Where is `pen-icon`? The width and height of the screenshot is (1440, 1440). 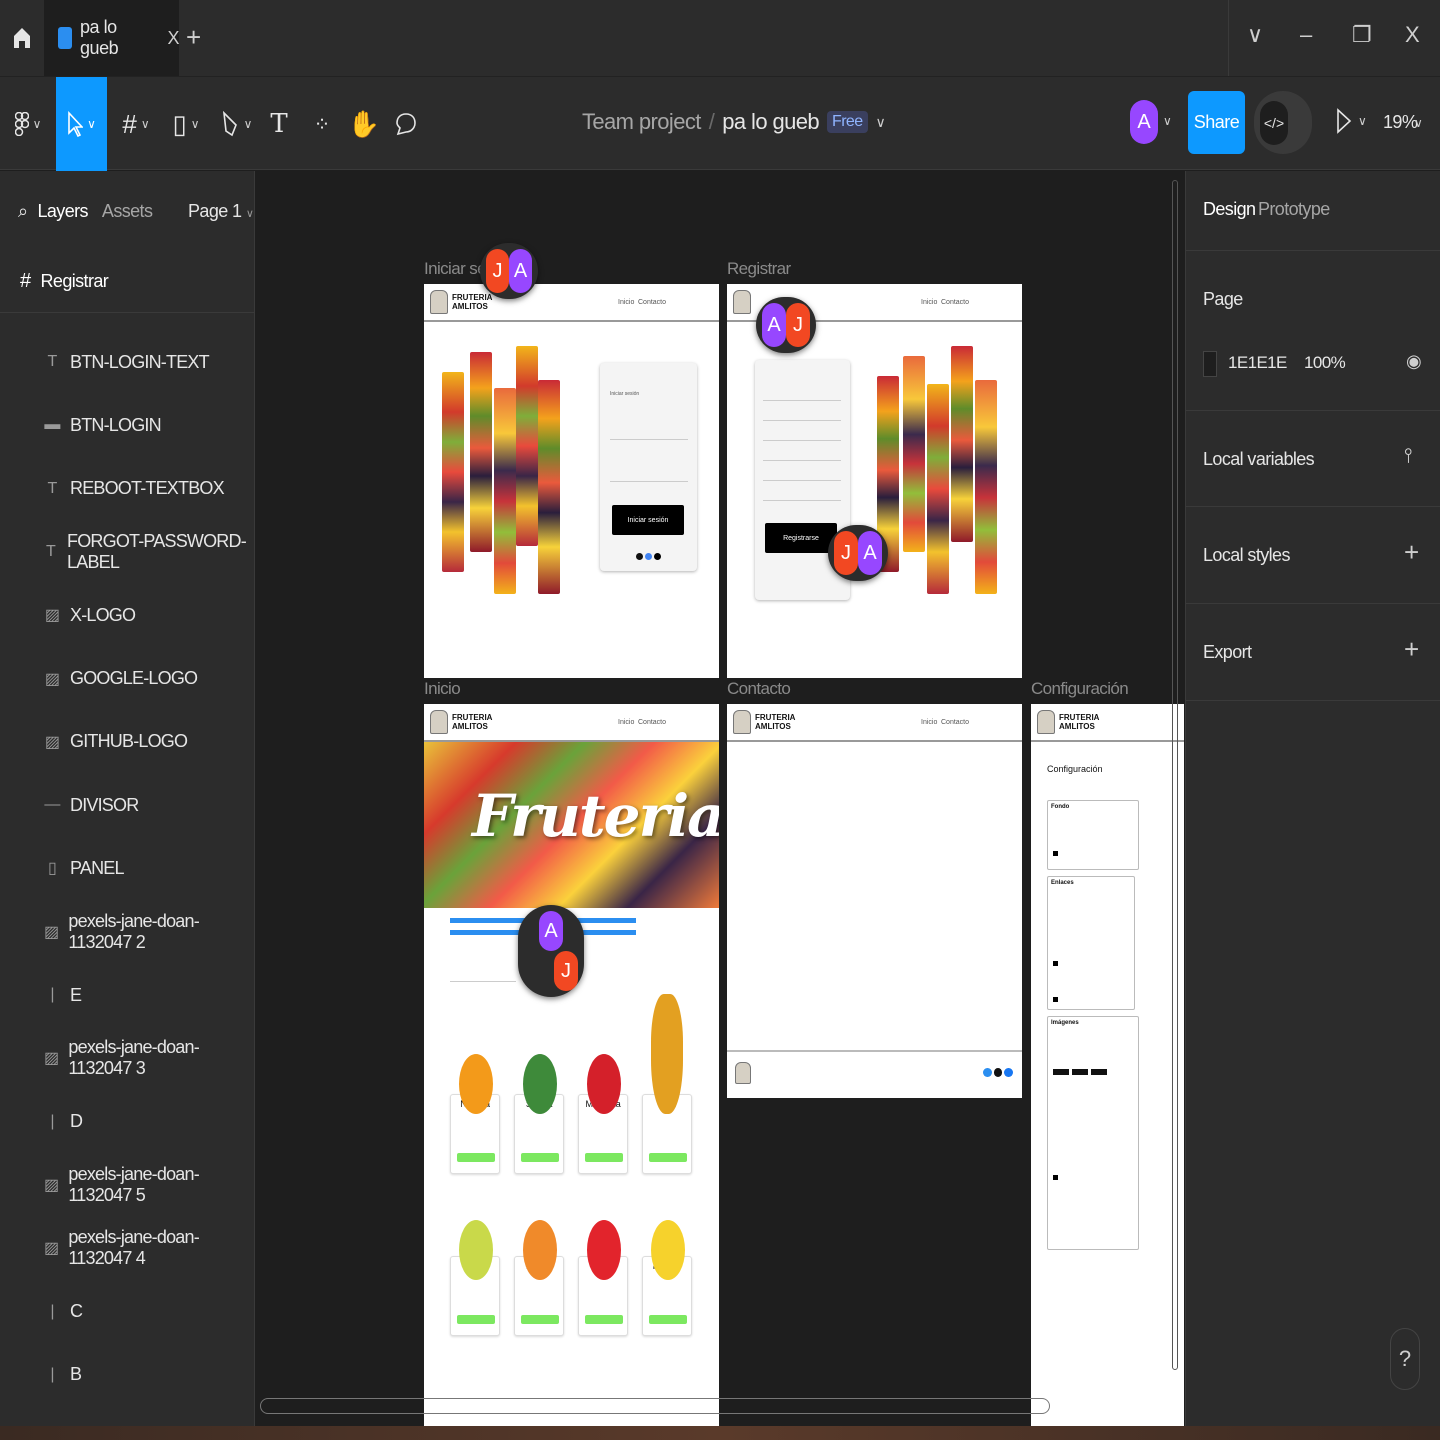 pen-icon is located at coordinates (229, 124).